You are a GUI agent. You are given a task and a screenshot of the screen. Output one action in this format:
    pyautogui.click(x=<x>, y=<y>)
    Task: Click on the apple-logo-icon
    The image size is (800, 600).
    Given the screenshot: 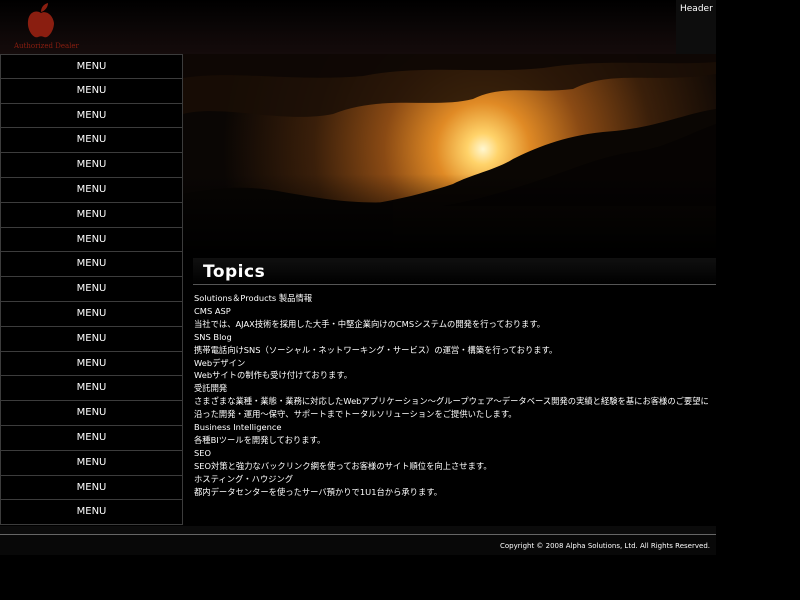 What is the action you would take?
    pyautogui.click(x=40, y=20)
    